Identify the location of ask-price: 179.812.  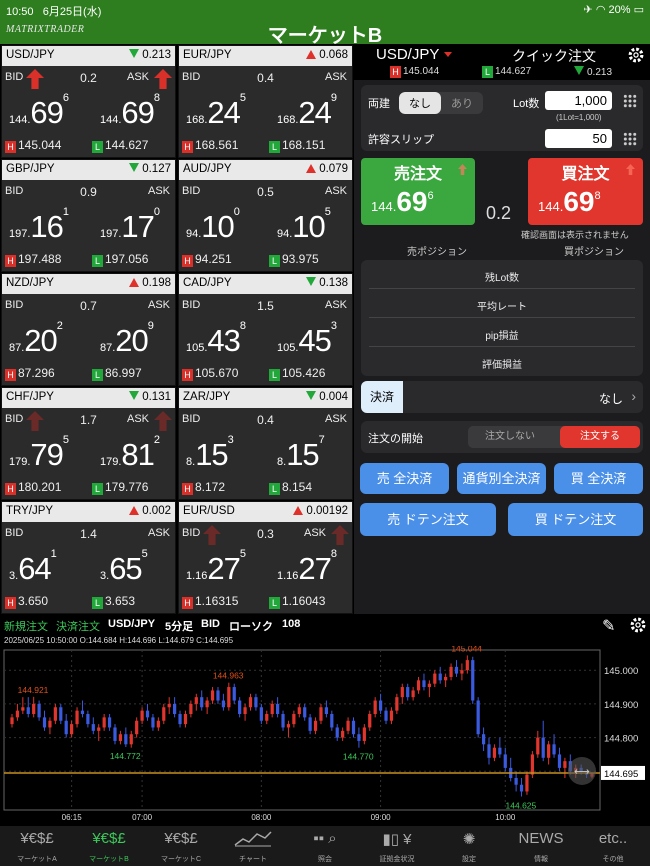
(130, 453).